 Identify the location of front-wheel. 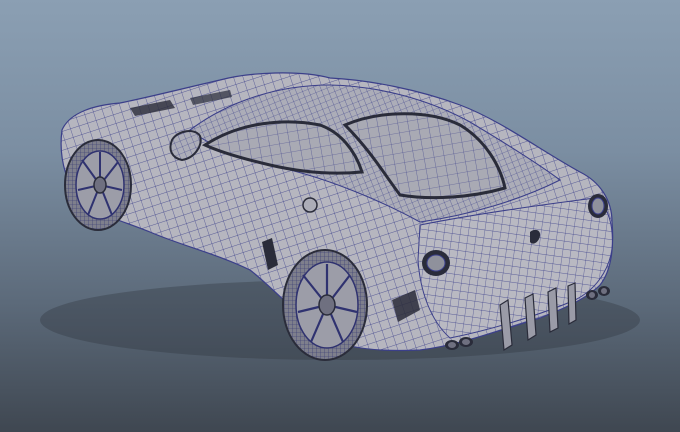
(98, 185).